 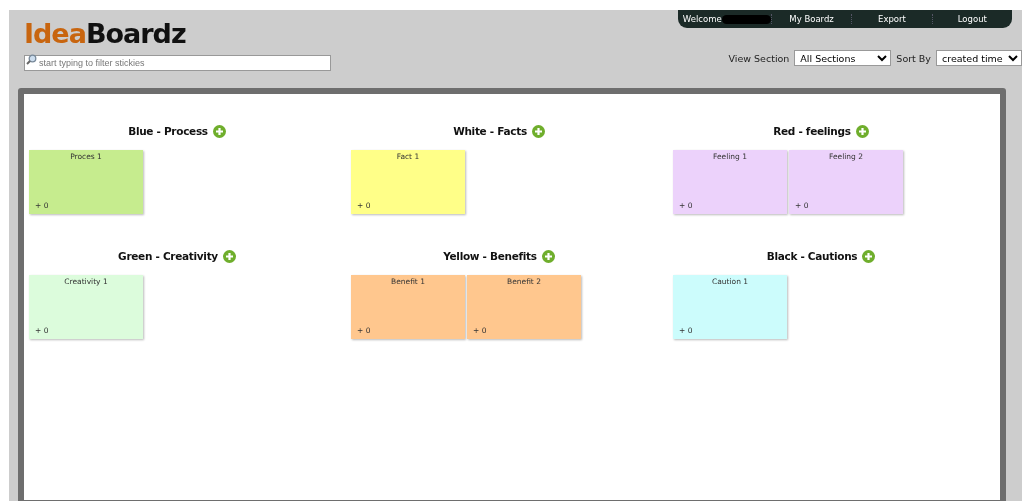 I want to click on section-title: Blue - Process, so click(x=168, y=131).